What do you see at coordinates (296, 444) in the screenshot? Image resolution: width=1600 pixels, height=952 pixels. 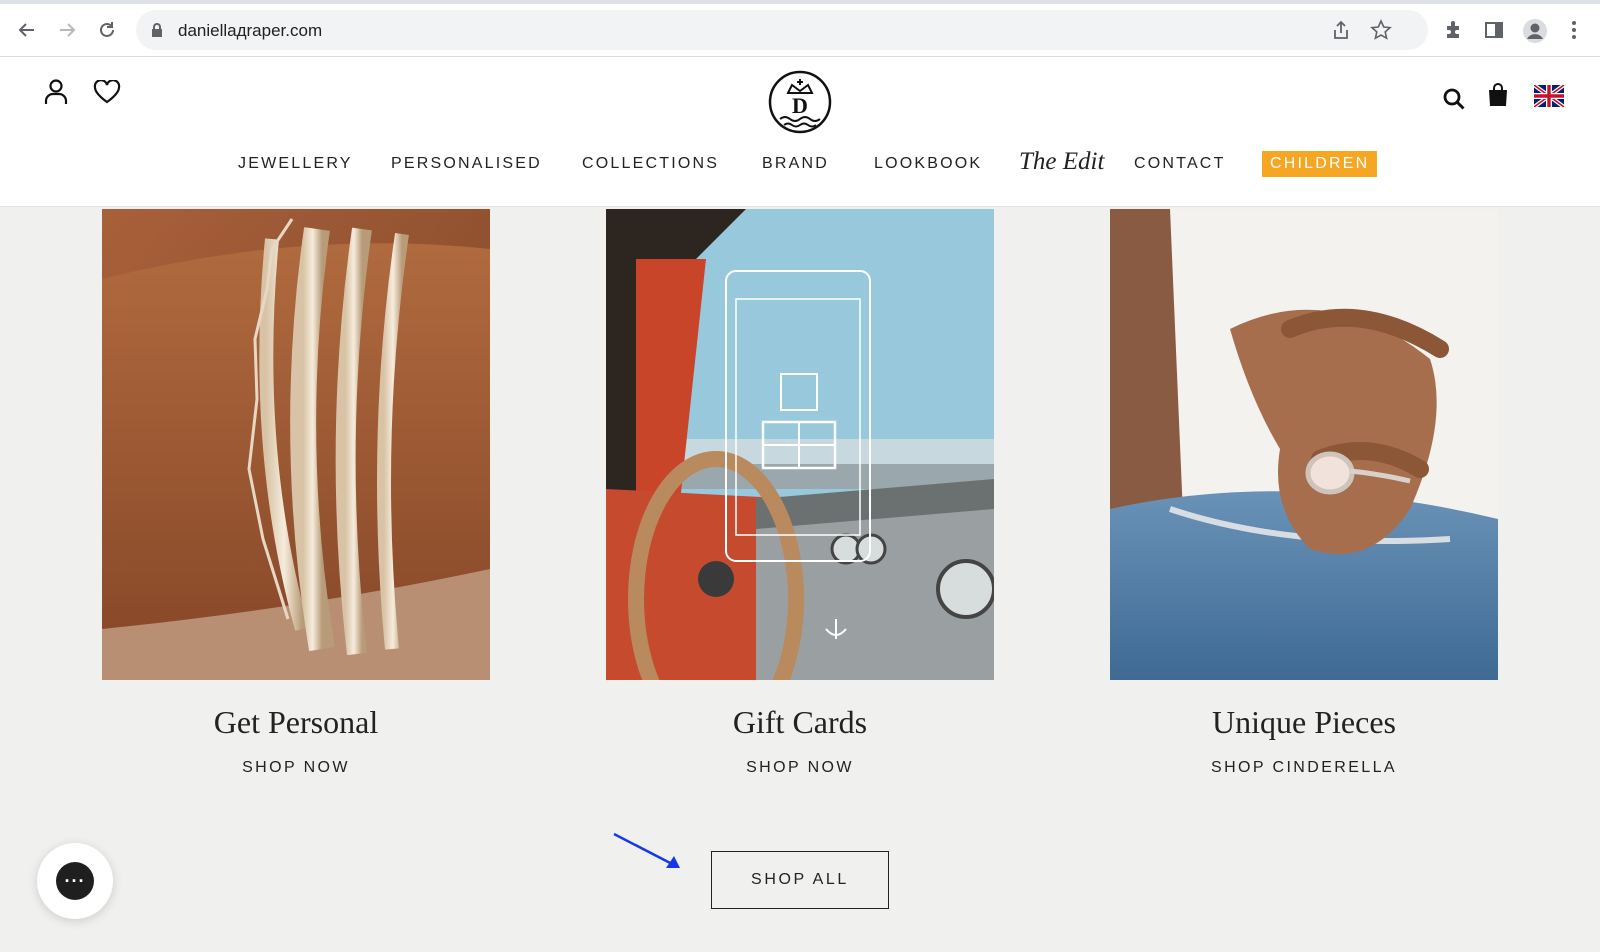 I see `get-personal-image` at bounding box center [296, 444].